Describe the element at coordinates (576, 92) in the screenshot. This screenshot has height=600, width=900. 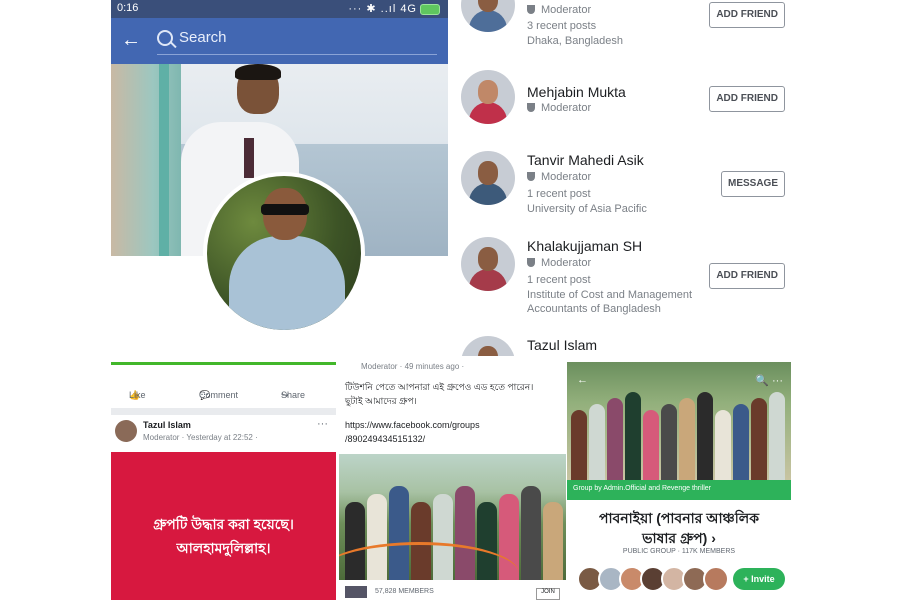
I see `member-name: Mehjabin Mukta` at that location.